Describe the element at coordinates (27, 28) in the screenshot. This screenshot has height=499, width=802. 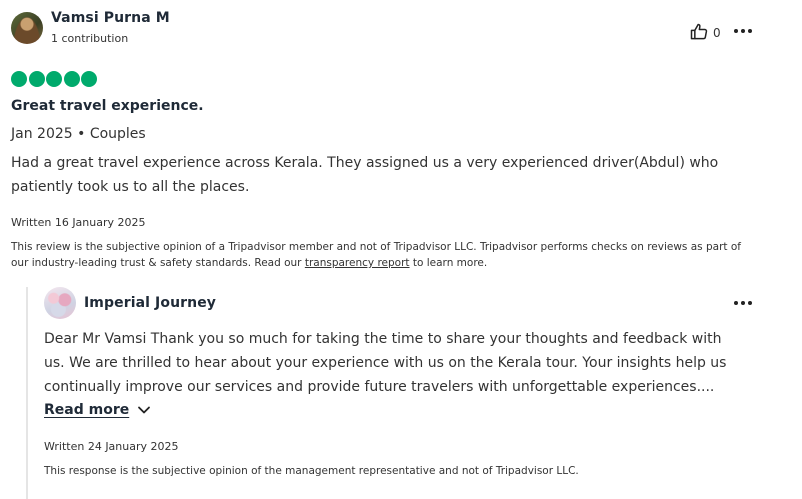
I see `reviewer-avatar` at that location.